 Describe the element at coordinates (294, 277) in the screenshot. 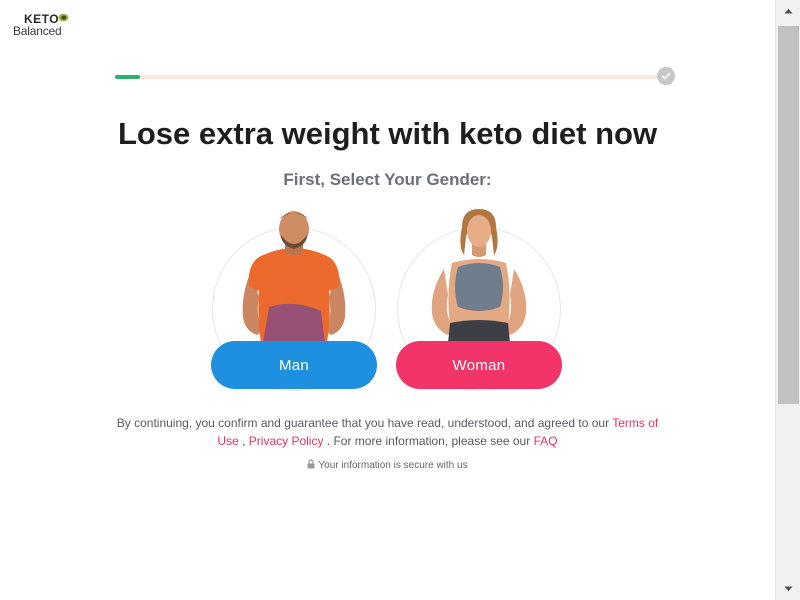

I see `man-illustration` at that location.